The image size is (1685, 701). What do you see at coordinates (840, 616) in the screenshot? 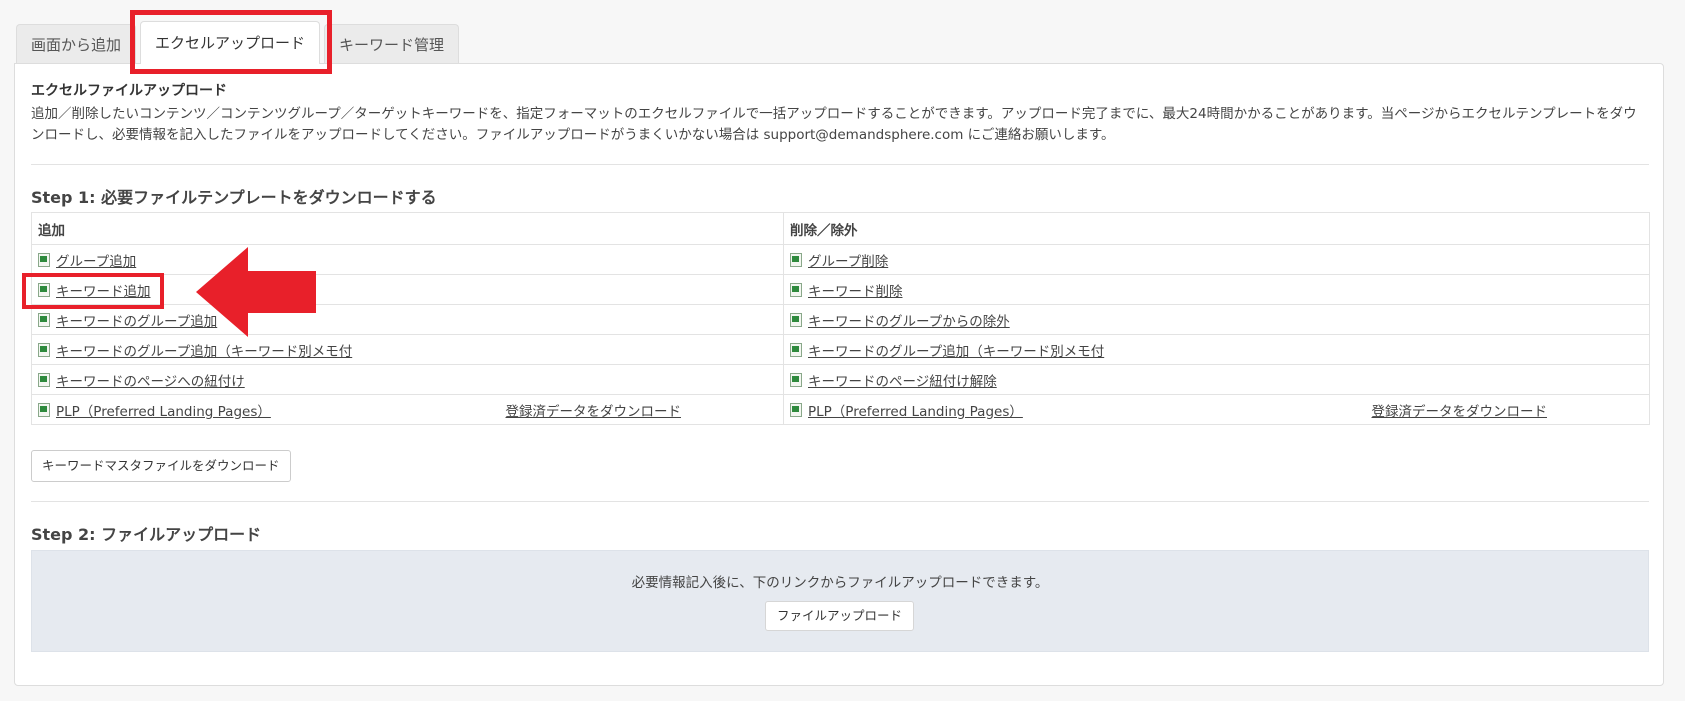
I see `file-upload-button: ファイルアップロード` at bounding box center [840, 616].